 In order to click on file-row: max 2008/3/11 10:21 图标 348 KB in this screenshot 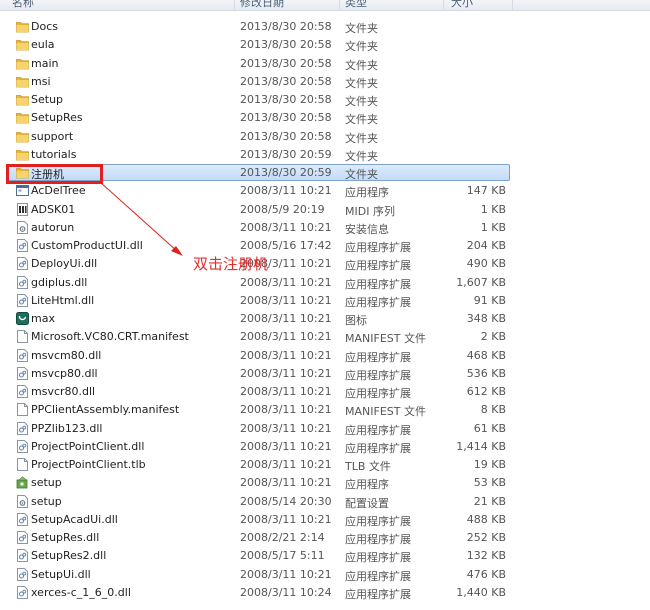, I will do `click(325, 319)`.